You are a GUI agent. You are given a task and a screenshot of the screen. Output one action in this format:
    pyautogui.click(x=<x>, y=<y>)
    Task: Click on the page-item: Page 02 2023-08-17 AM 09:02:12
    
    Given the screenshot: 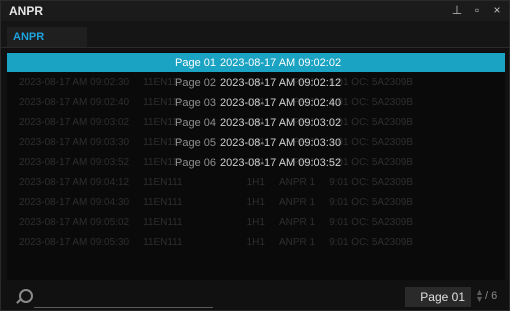 What is the action you would take?
    pyautogui.click(x=258, y=83)
    